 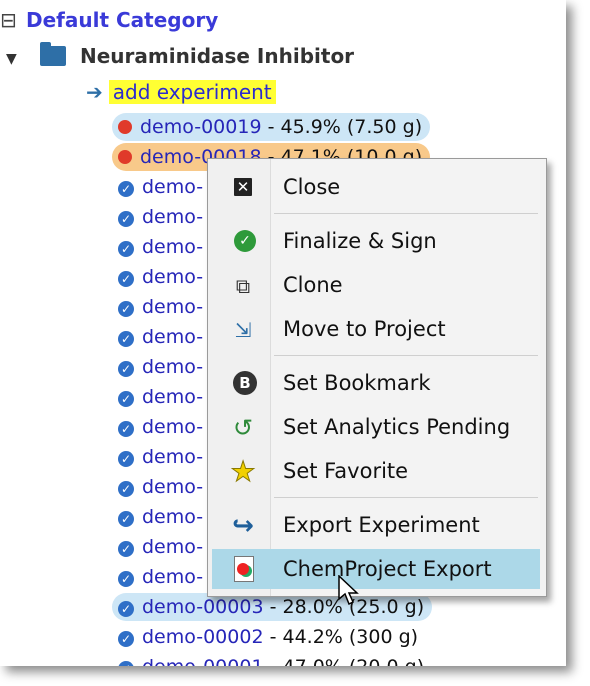 What do you see at coordinates (243, 187) in the screenshot?
I see `close-icon: ✕` at bounding box center [243, 187].